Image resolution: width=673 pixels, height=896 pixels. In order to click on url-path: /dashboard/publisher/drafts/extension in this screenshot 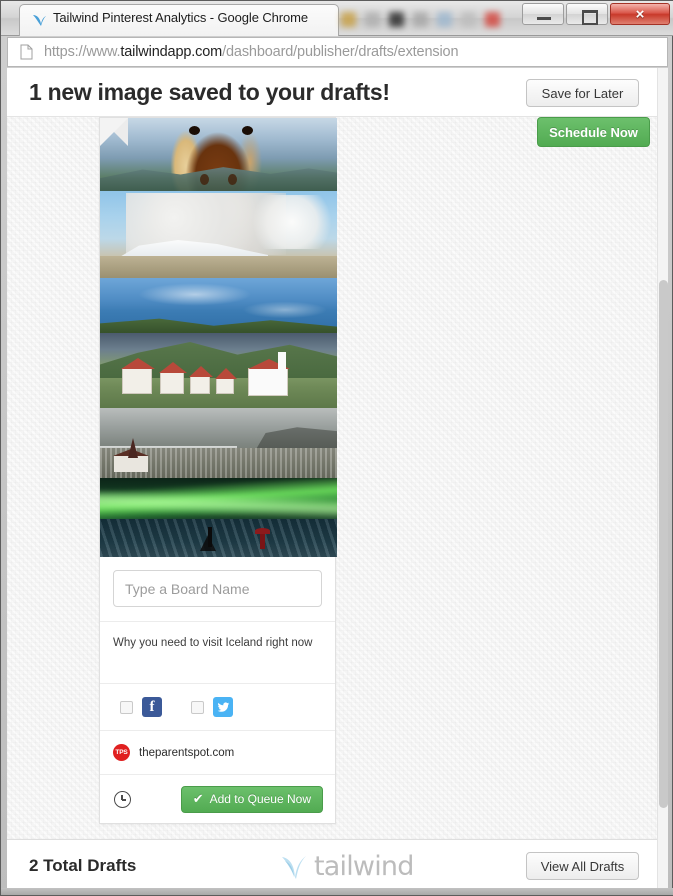, I will do `click(340, 52)`.